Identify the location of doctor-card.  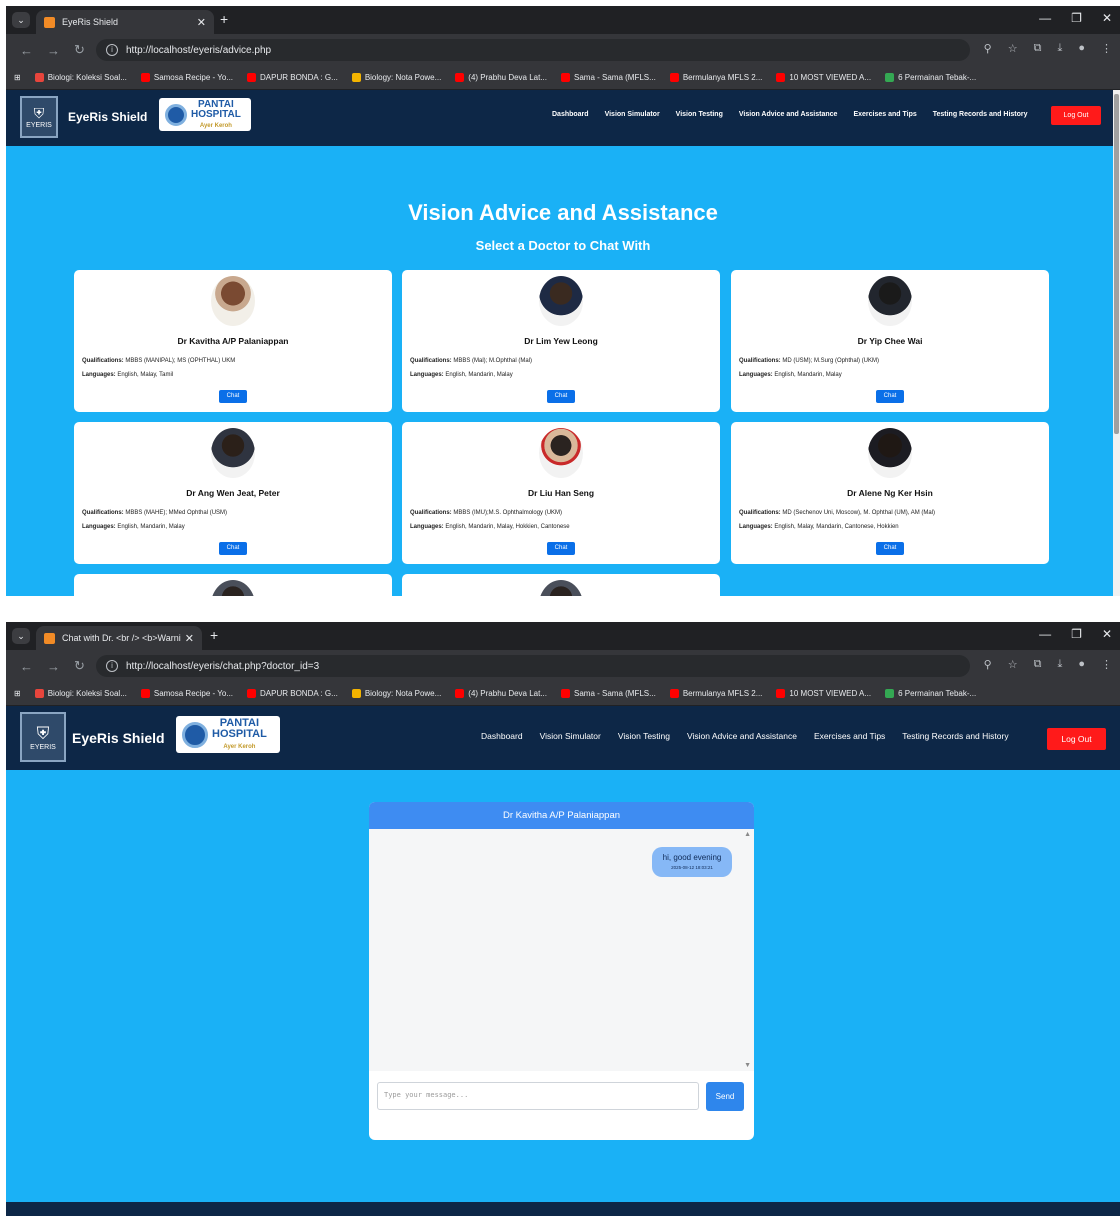
(561, 585).